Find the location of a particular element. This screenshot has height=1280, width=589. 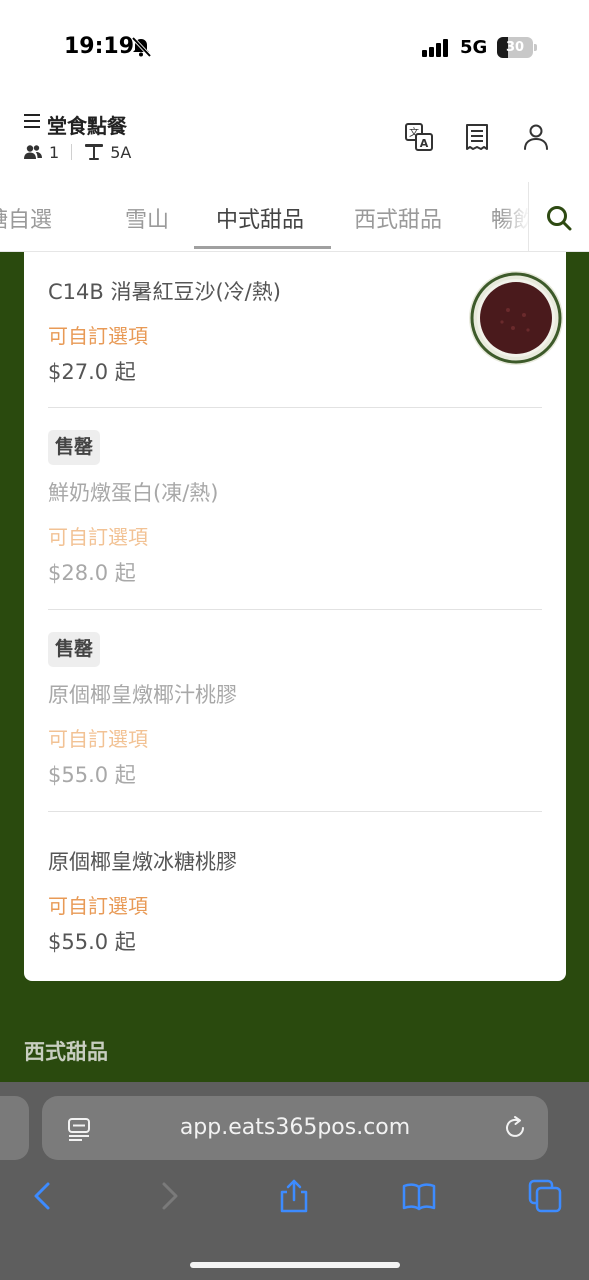

section-title-western-dessert: 西式甜品 is located at coordinates (66, 1052).